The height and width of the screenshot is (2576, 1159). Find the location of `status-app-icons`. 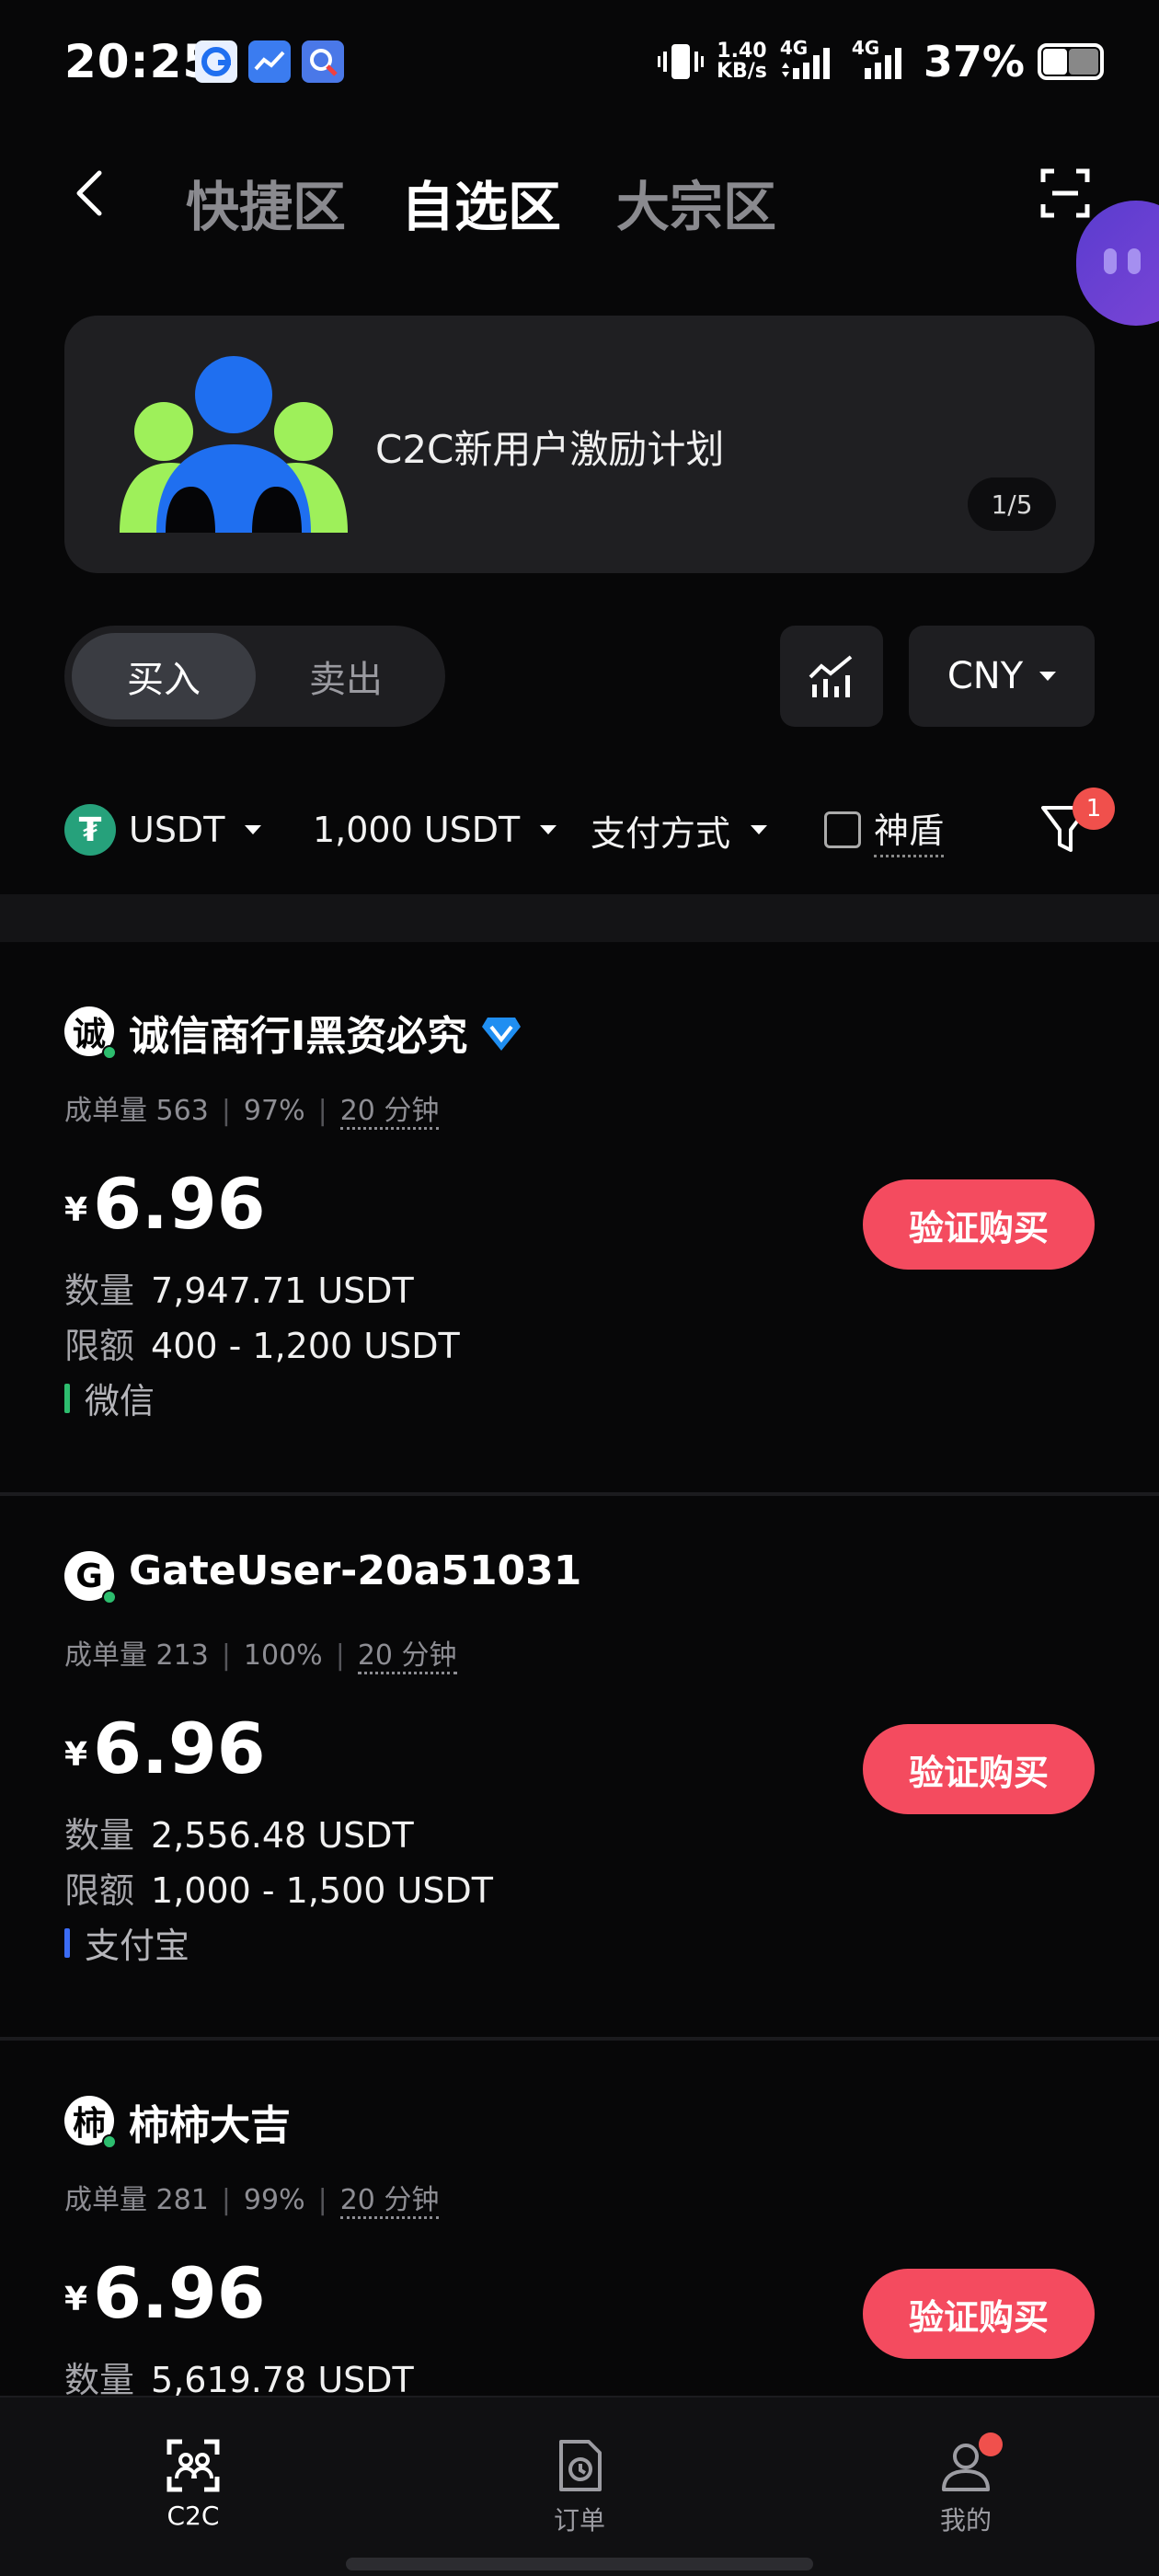

status-app-icons is located at coordinates (269, 61).